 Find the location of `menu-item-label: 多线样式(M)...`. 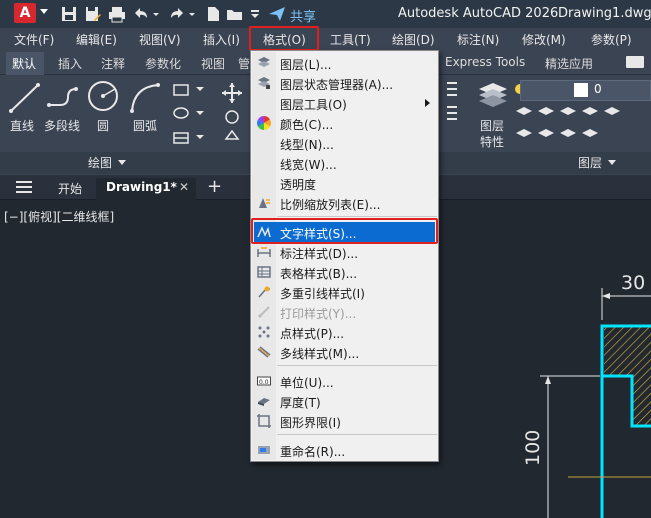

menu-item-label: 多线样式(M)... is located at coordinates (320, 354).